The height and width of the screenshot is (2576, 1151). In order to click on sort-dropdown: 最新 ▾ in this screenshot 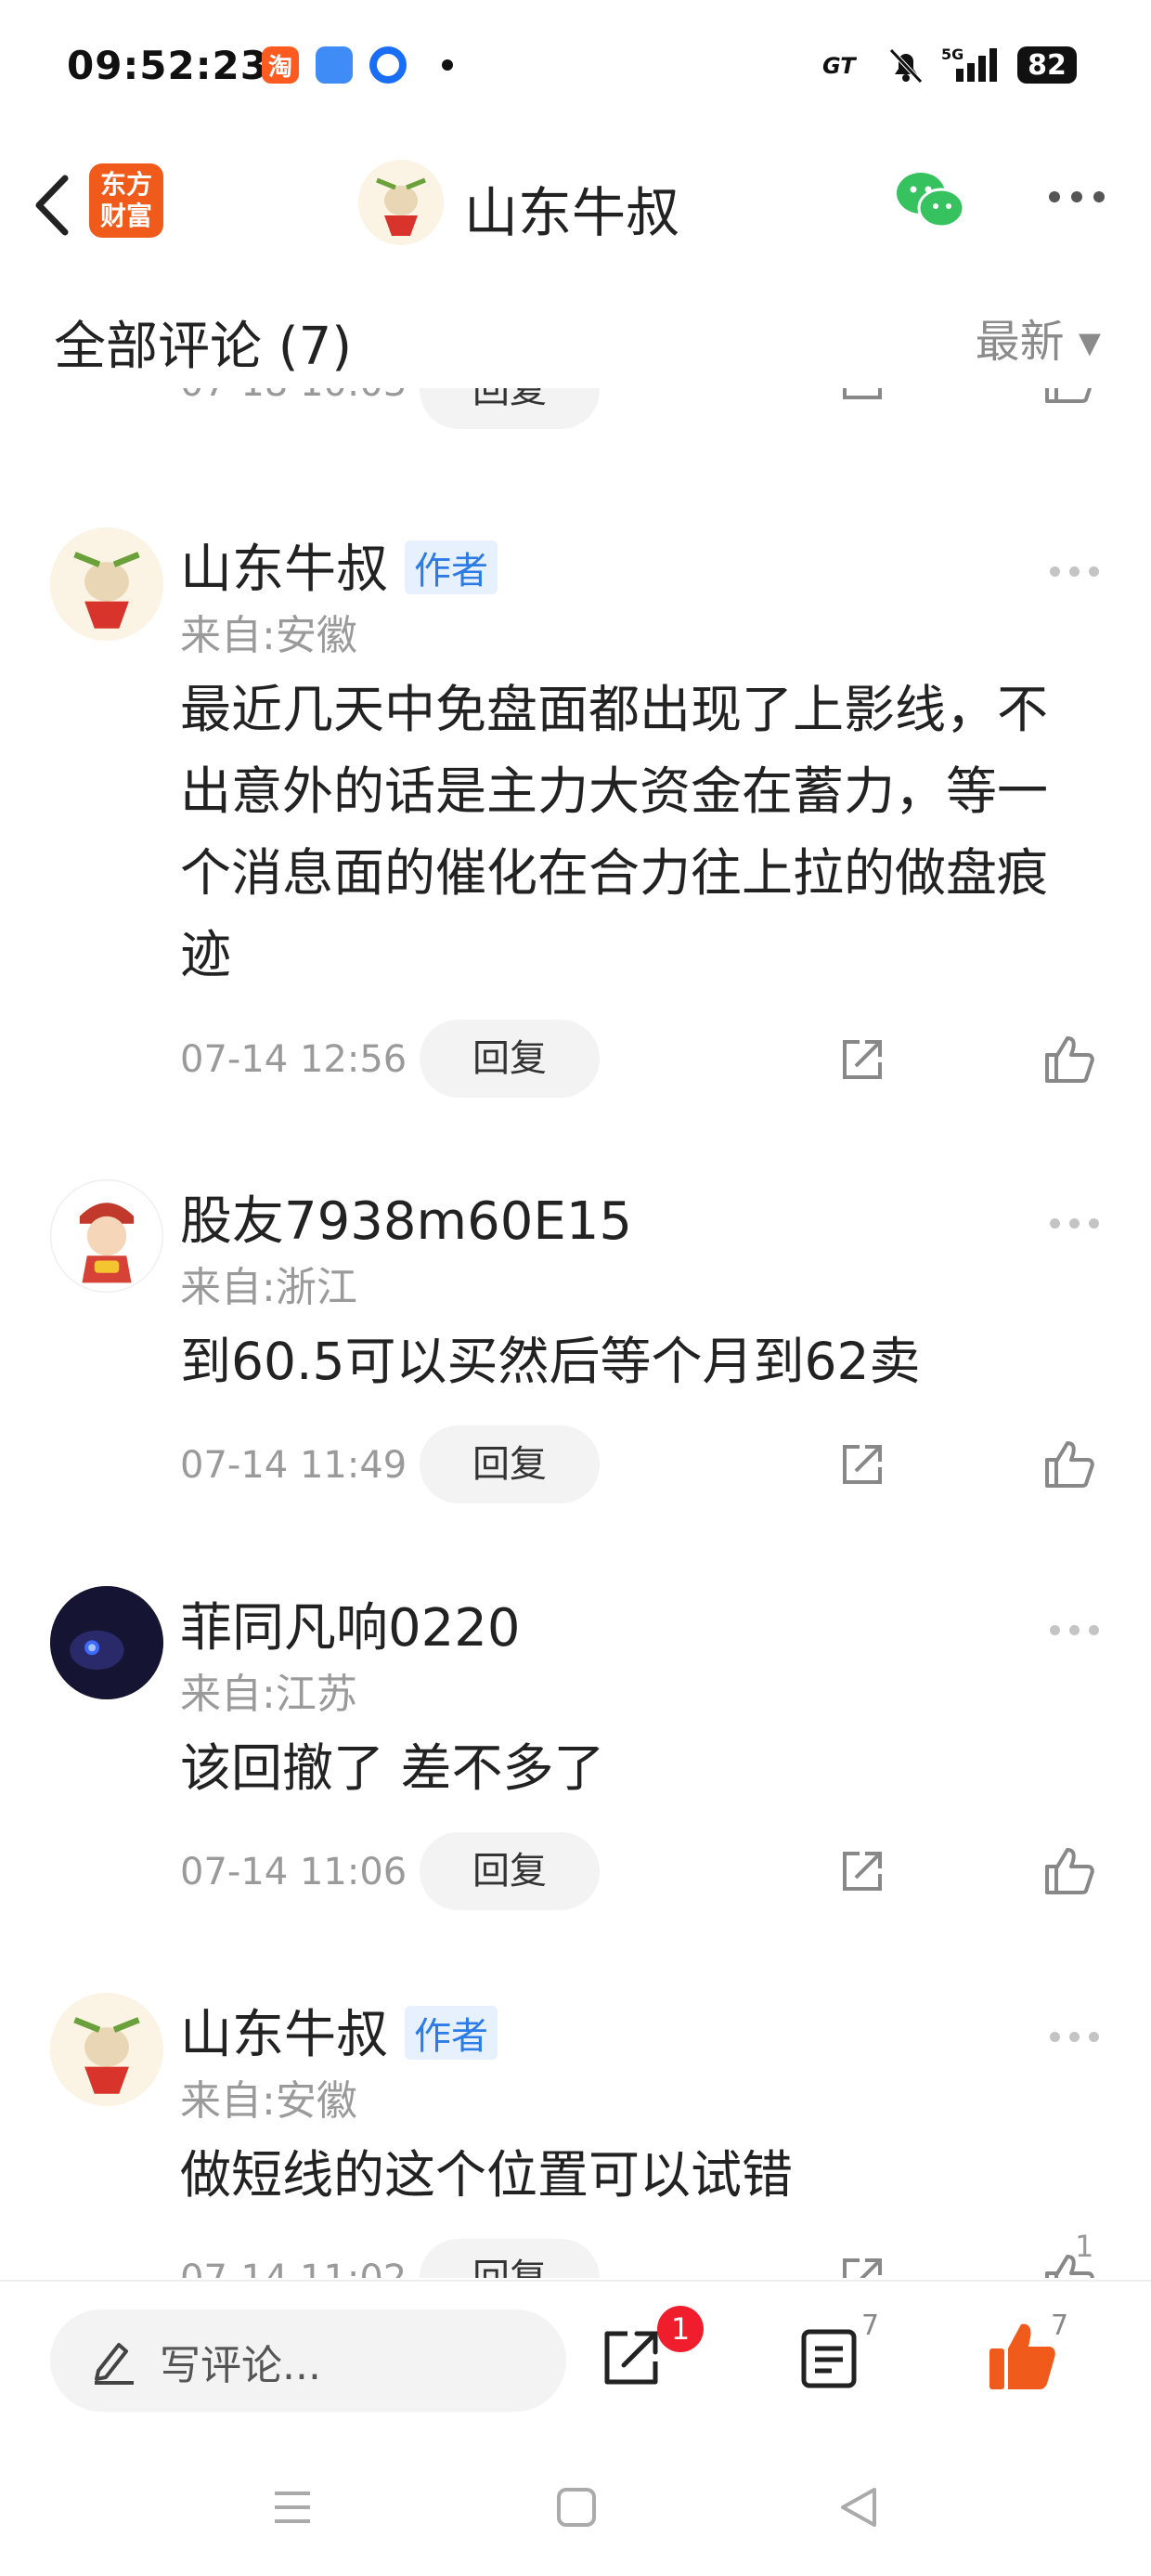, I will do `click(1038, 338)`.